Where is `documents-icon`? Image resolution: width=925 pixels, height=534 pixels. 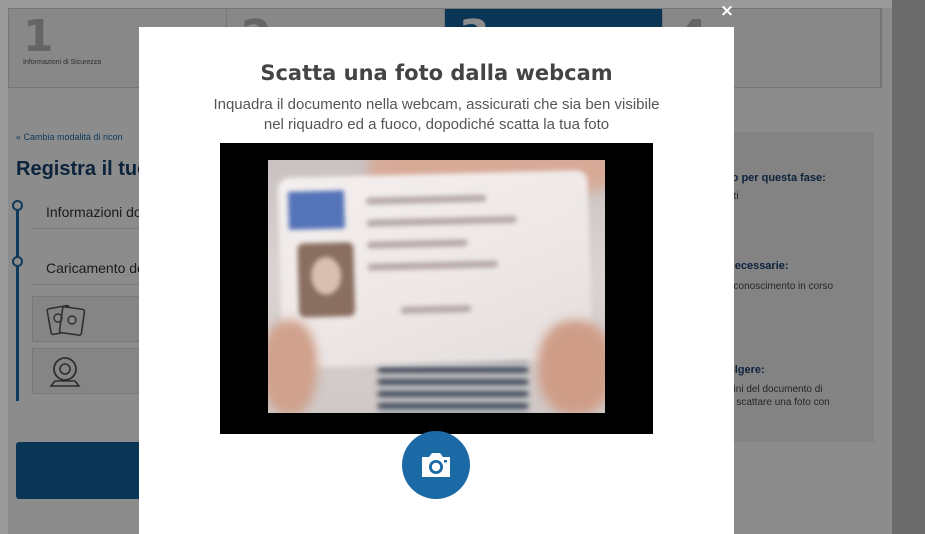
documents-icon is located at coordinates (66, 320).